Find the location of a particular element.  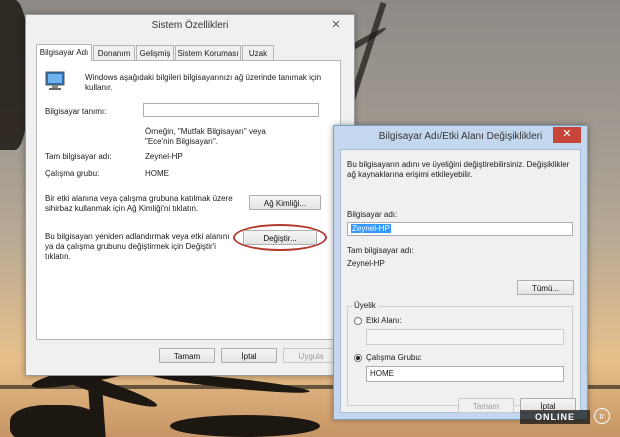

description-input is located at coordinates (231, 110).